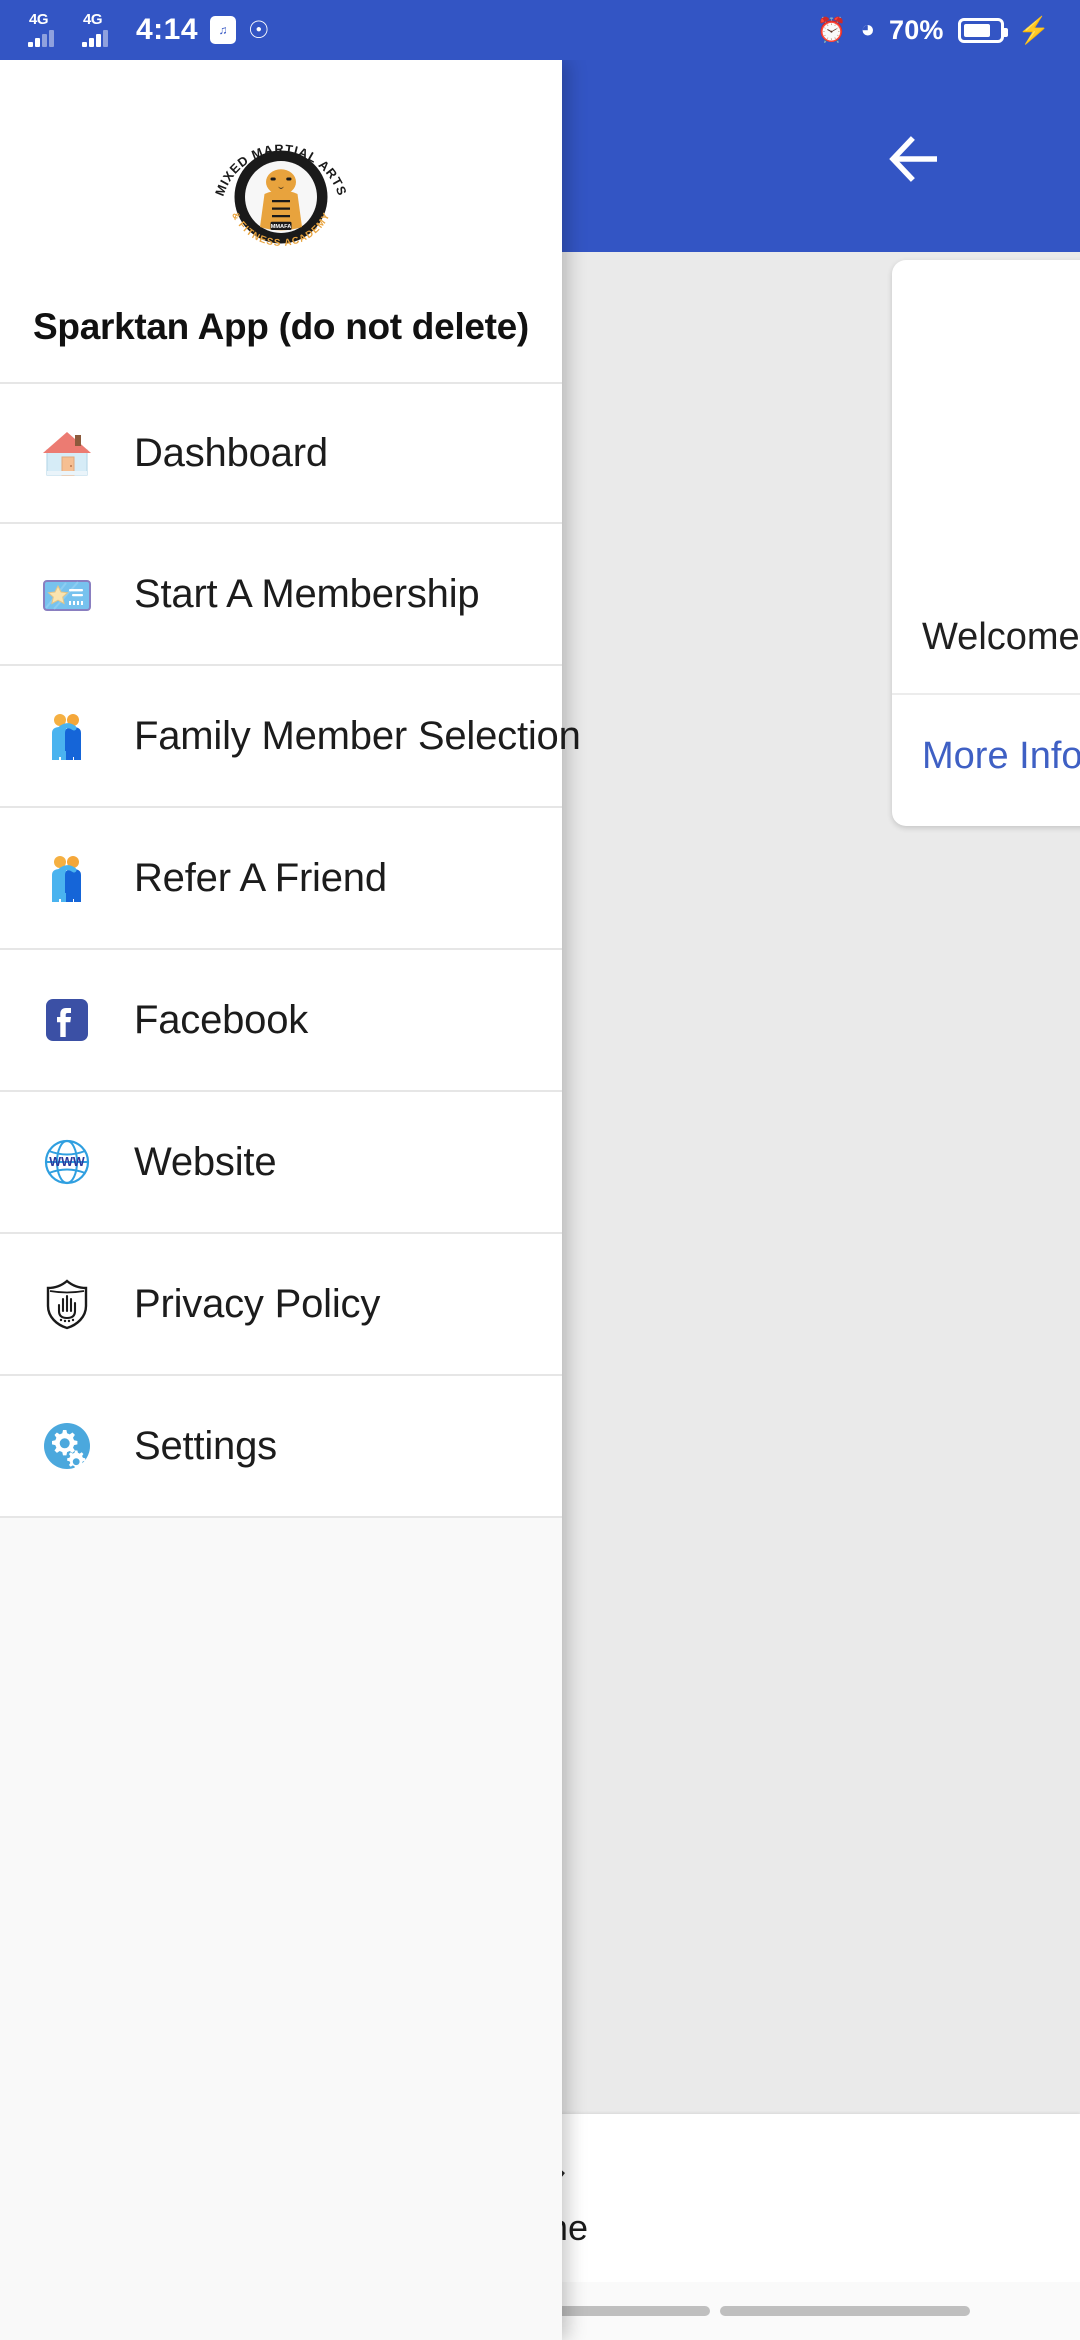  What do you see at coordinates (67, 594) in the screenshot?
I see `ticket-icon` at bounding box center [67, 594].